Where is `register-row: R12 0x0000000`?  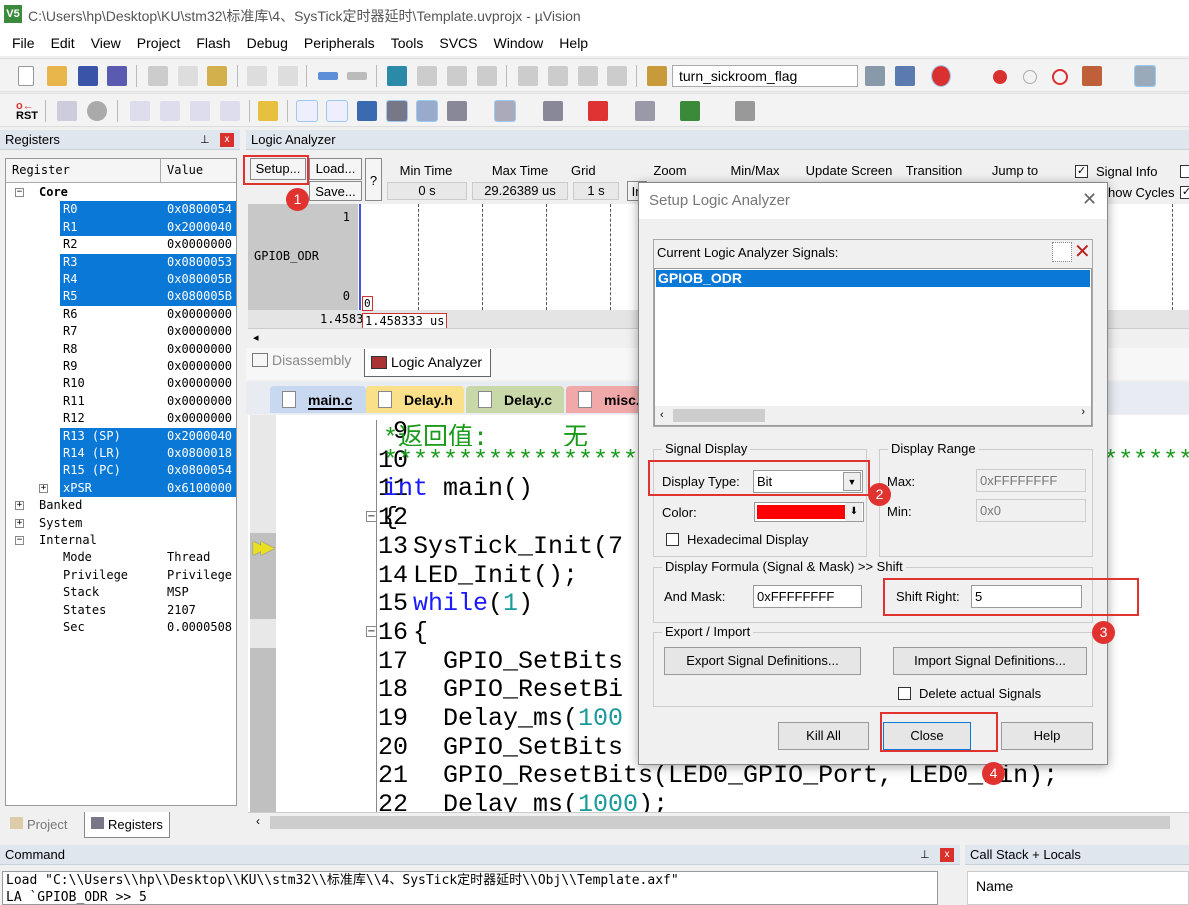 register-row: R12 0x0000000 is located at coordinates (121, 418).